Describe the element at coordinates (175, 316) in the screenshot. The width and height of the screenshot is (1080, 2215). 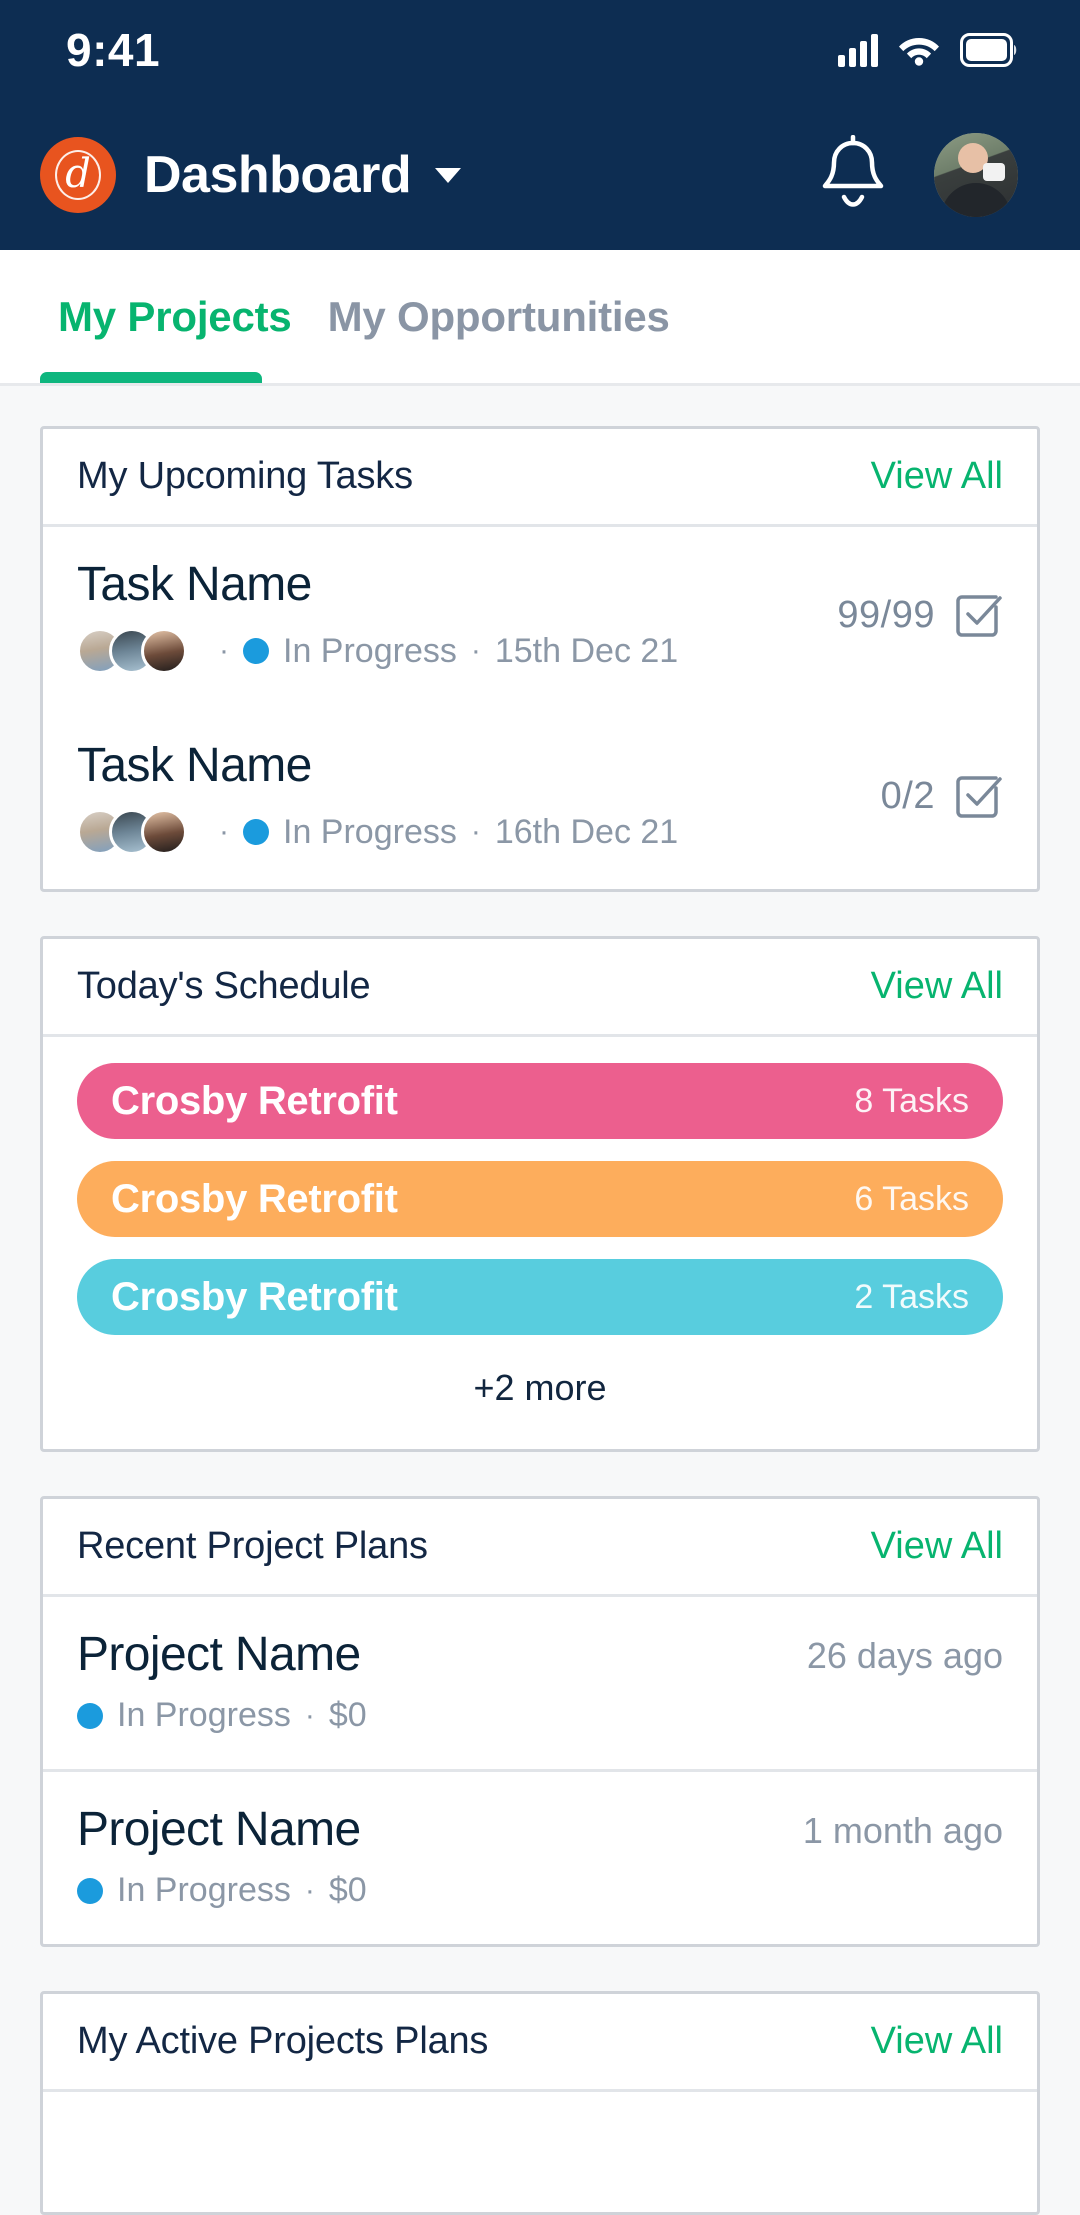
I see `tab-my-projects: My Projects` at that location.